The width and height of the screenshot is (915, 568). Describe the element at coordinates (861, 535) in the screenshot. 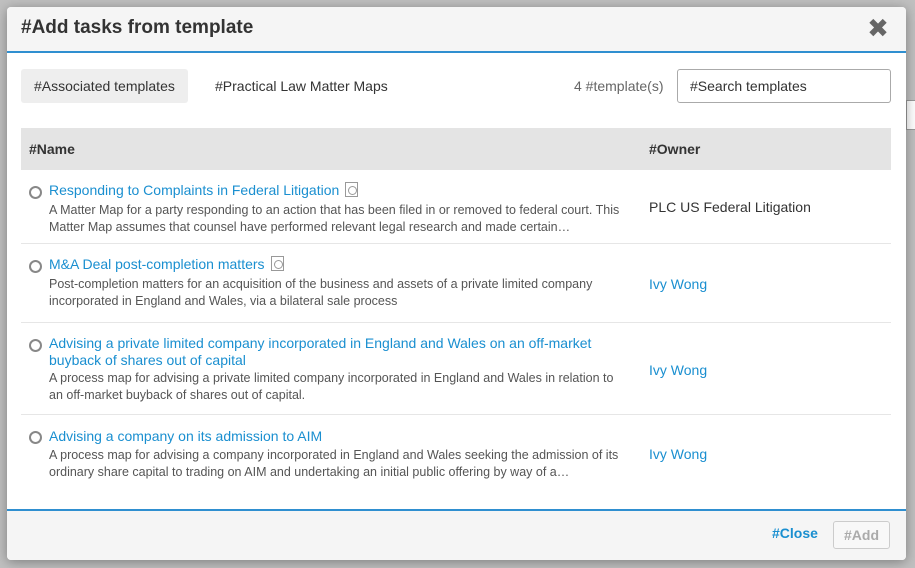

I see `add-button: #Add` at that location.